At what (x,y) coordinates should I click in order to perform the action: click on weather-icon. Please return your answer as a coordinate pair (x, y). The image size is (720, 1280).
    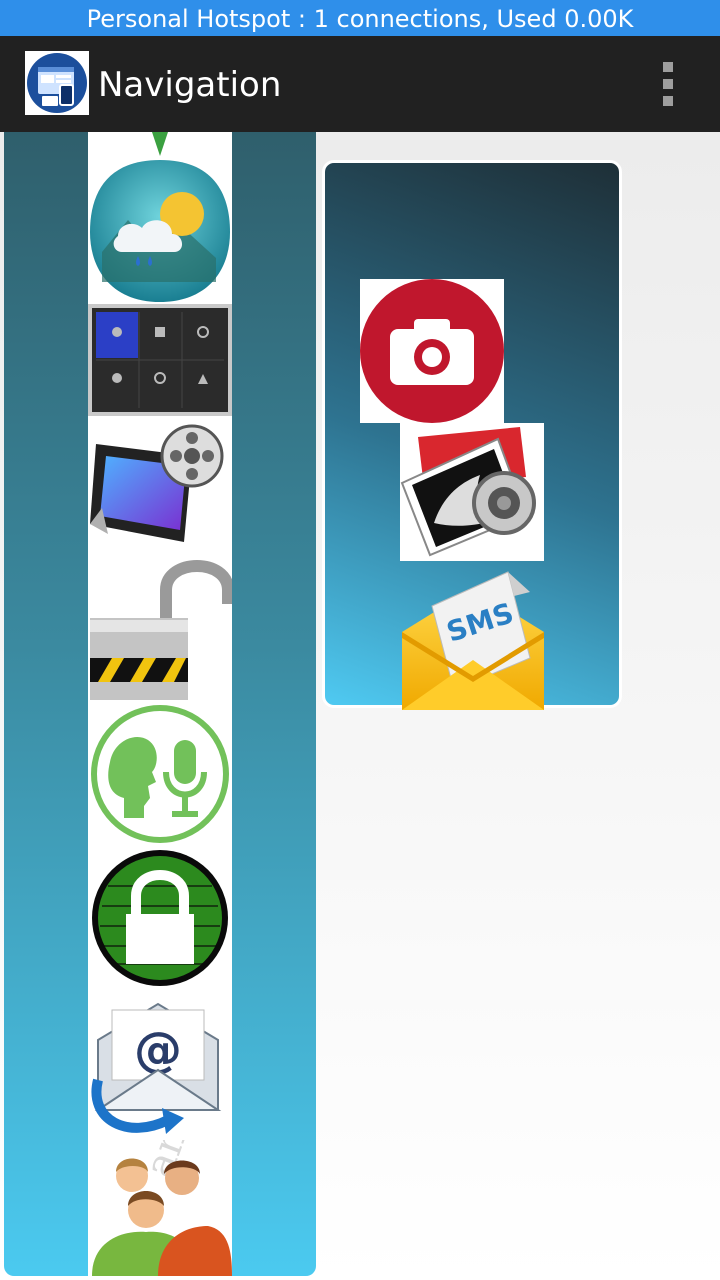
    Looking at the image, I should click on (160, 218).